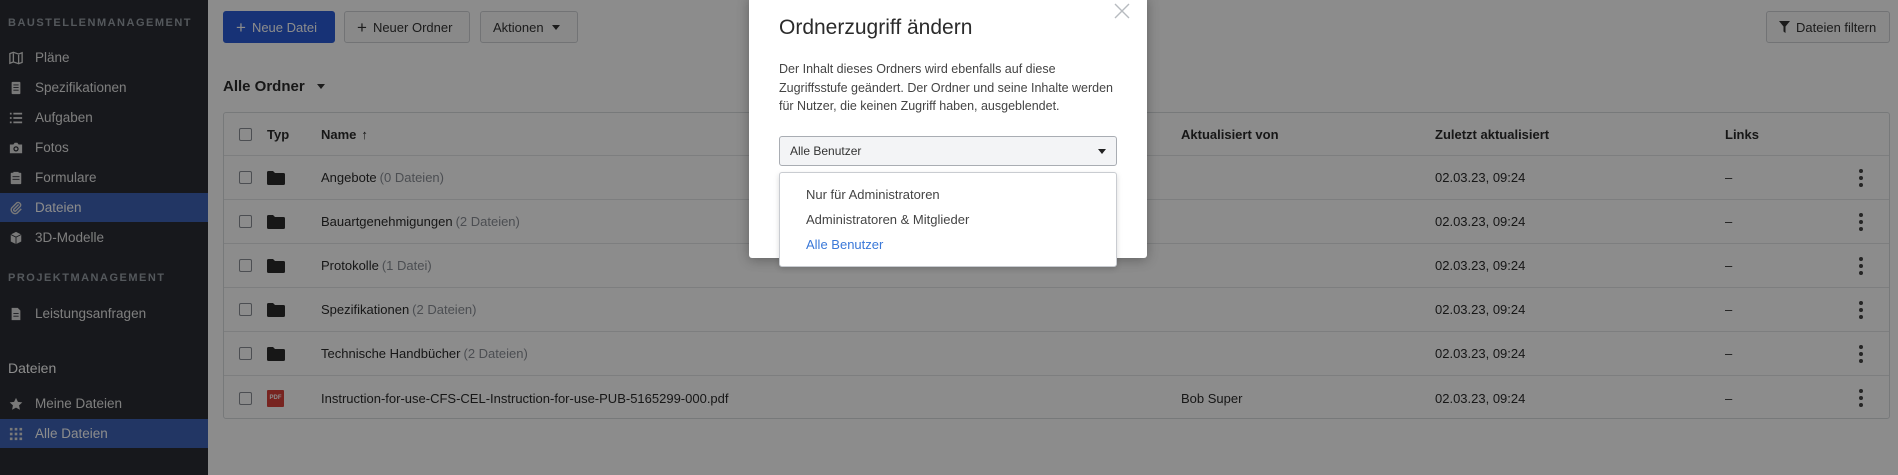 The image size is (1898, 475). What do you see at coordinates (948, 151) in the screenshot?
I see `access-level-select: Alle Benutzer` at bounding box center [948, 151].